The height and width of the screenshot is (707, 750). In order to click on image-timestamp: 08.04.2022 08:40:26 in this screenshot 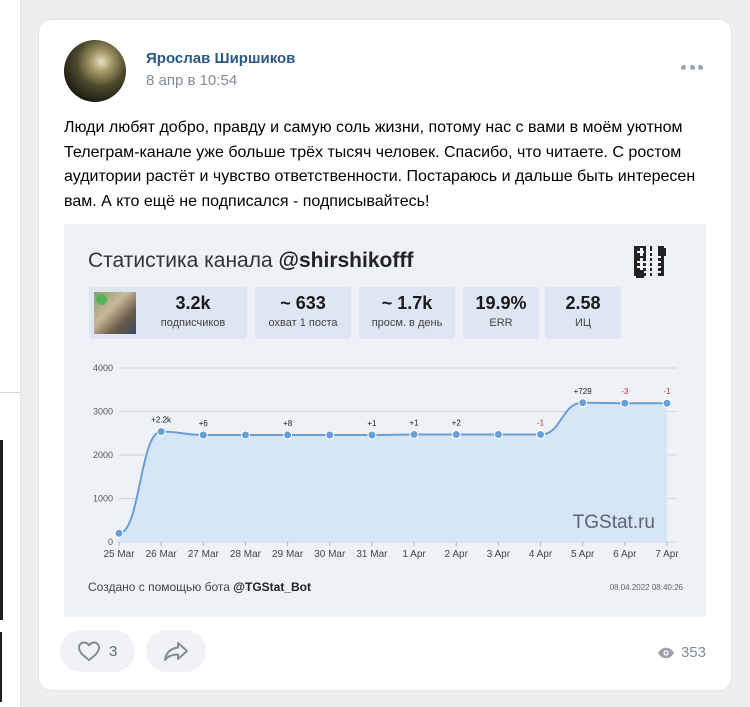, I will do `click(646, 587)`.